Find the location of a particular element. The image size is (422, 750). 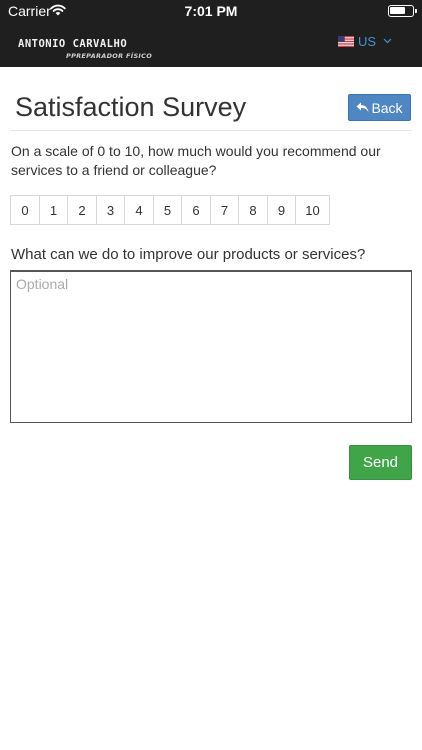

language-label: US is located at coordinates (367, 41).